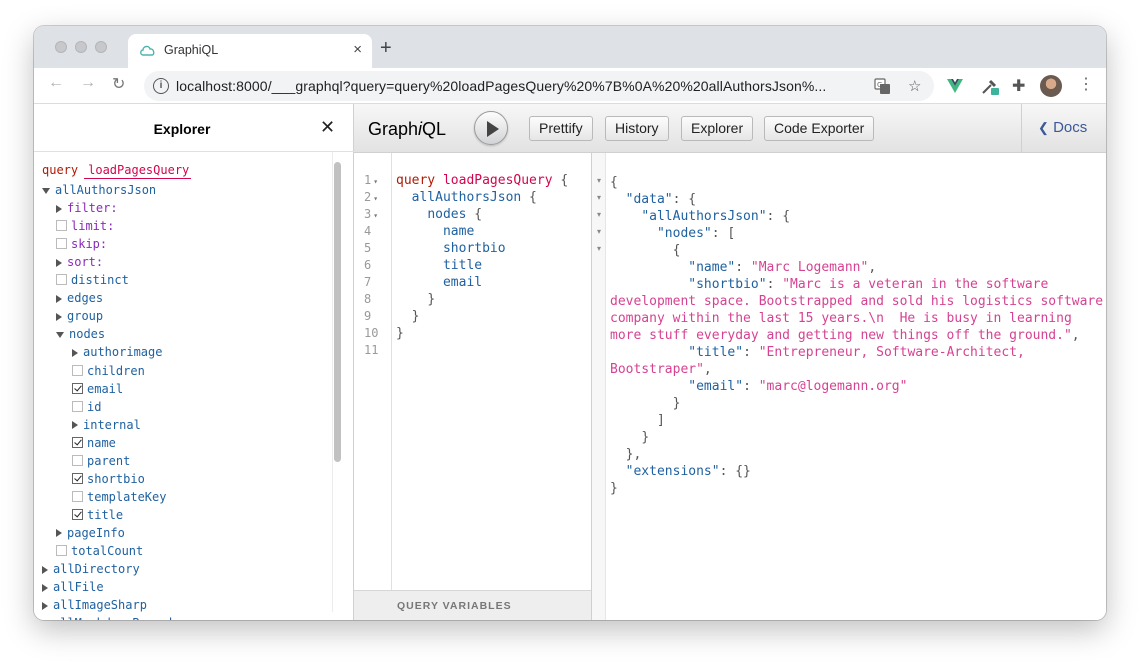  I want to click on bookmark-star-icon: ☆, so click(914, 86).